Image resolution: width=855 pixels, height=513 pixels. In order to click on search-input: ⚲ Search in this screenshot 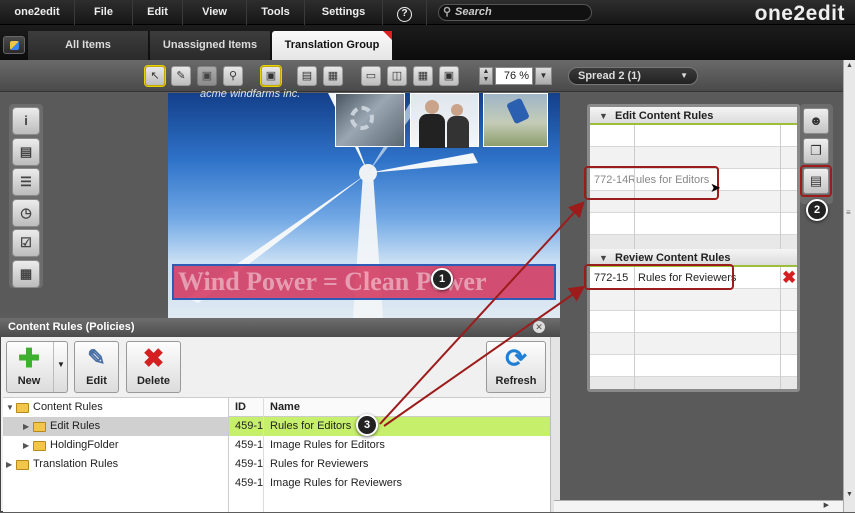, I will do `click(515, 12)`.